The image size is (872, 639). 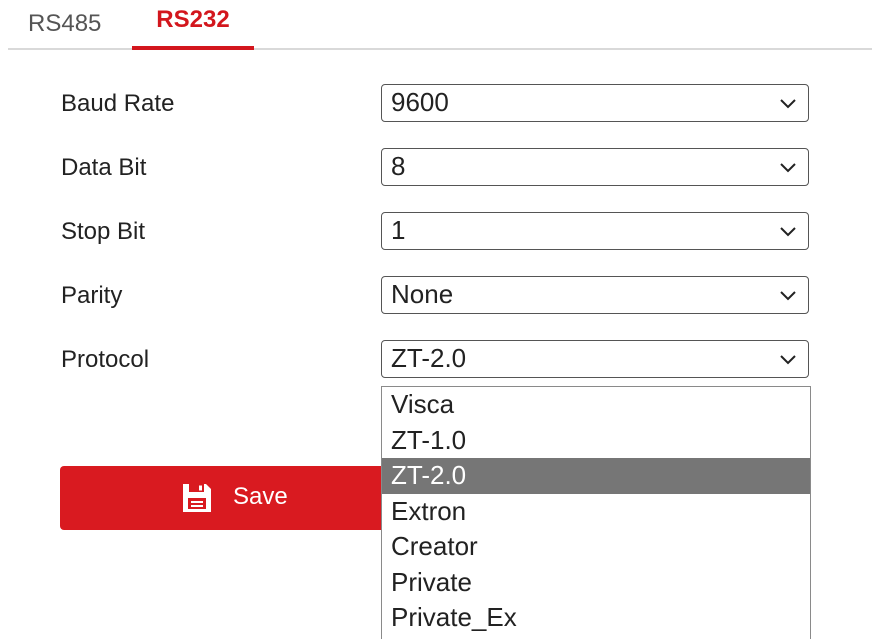 What do you see at coordinates (596, 583) in the screenshot?
I see `protocol-option-private: Private` at bounding box center [596, 583].